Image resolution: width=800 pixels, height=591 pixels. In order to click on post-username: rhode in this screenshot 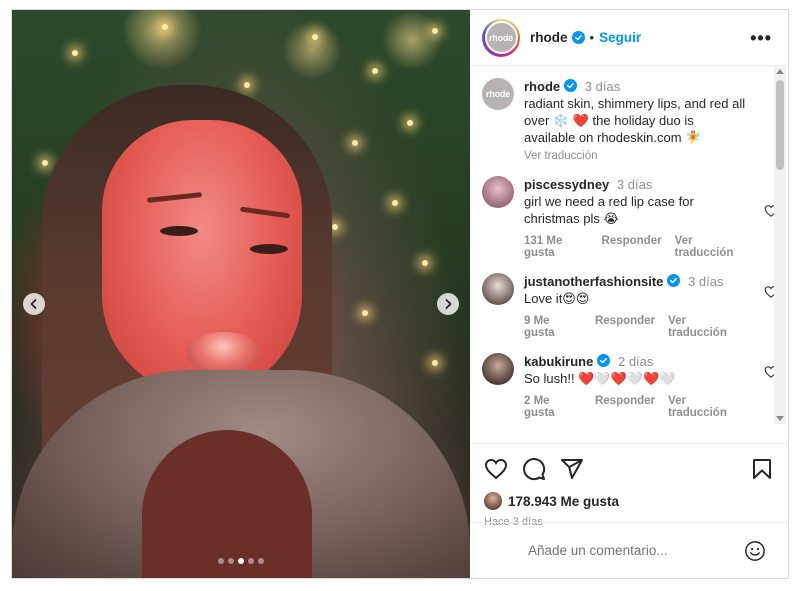, I will do `click(549, 37)`.